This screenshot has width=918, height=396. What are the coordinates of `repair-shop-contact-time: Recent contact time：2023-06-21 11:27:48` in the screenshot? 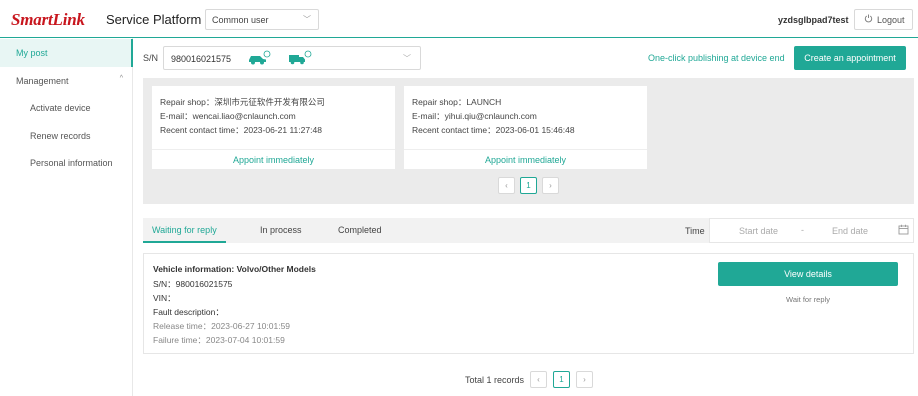 It's located at (241, 130).